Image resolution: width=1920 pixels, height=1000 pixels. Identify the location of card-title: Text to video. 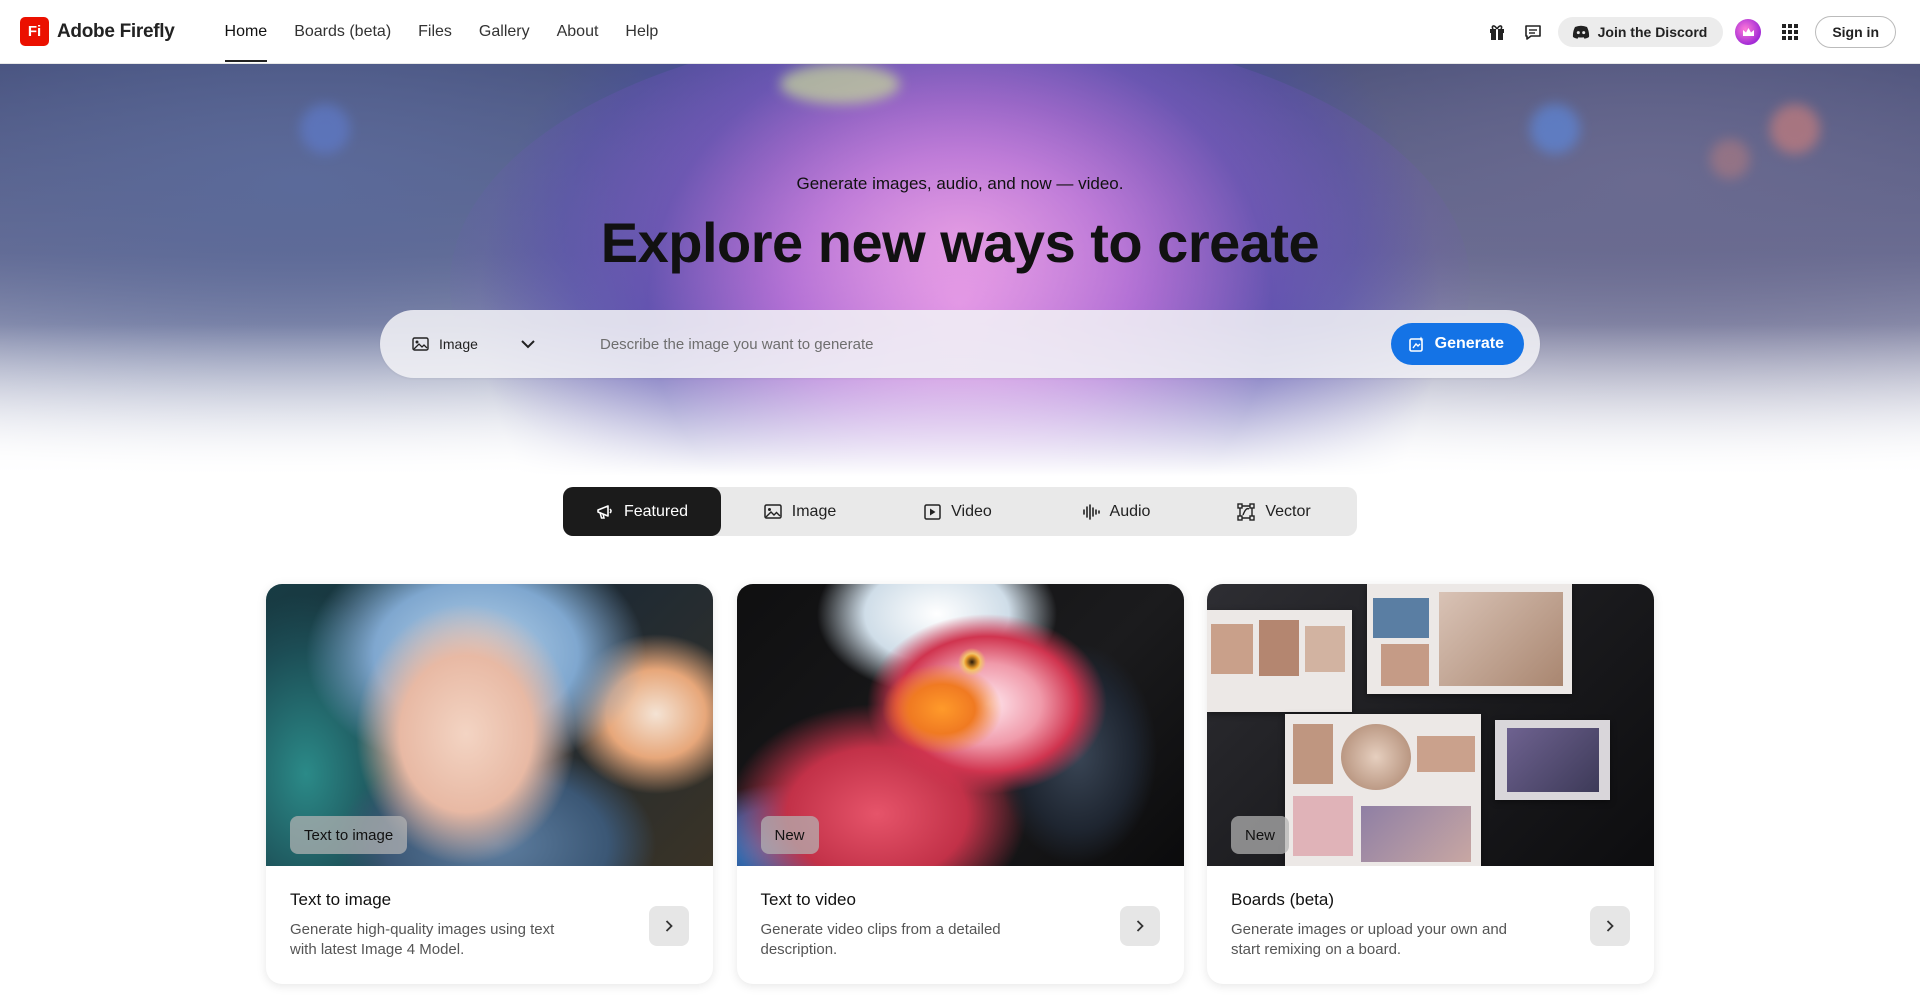
(808, 899).